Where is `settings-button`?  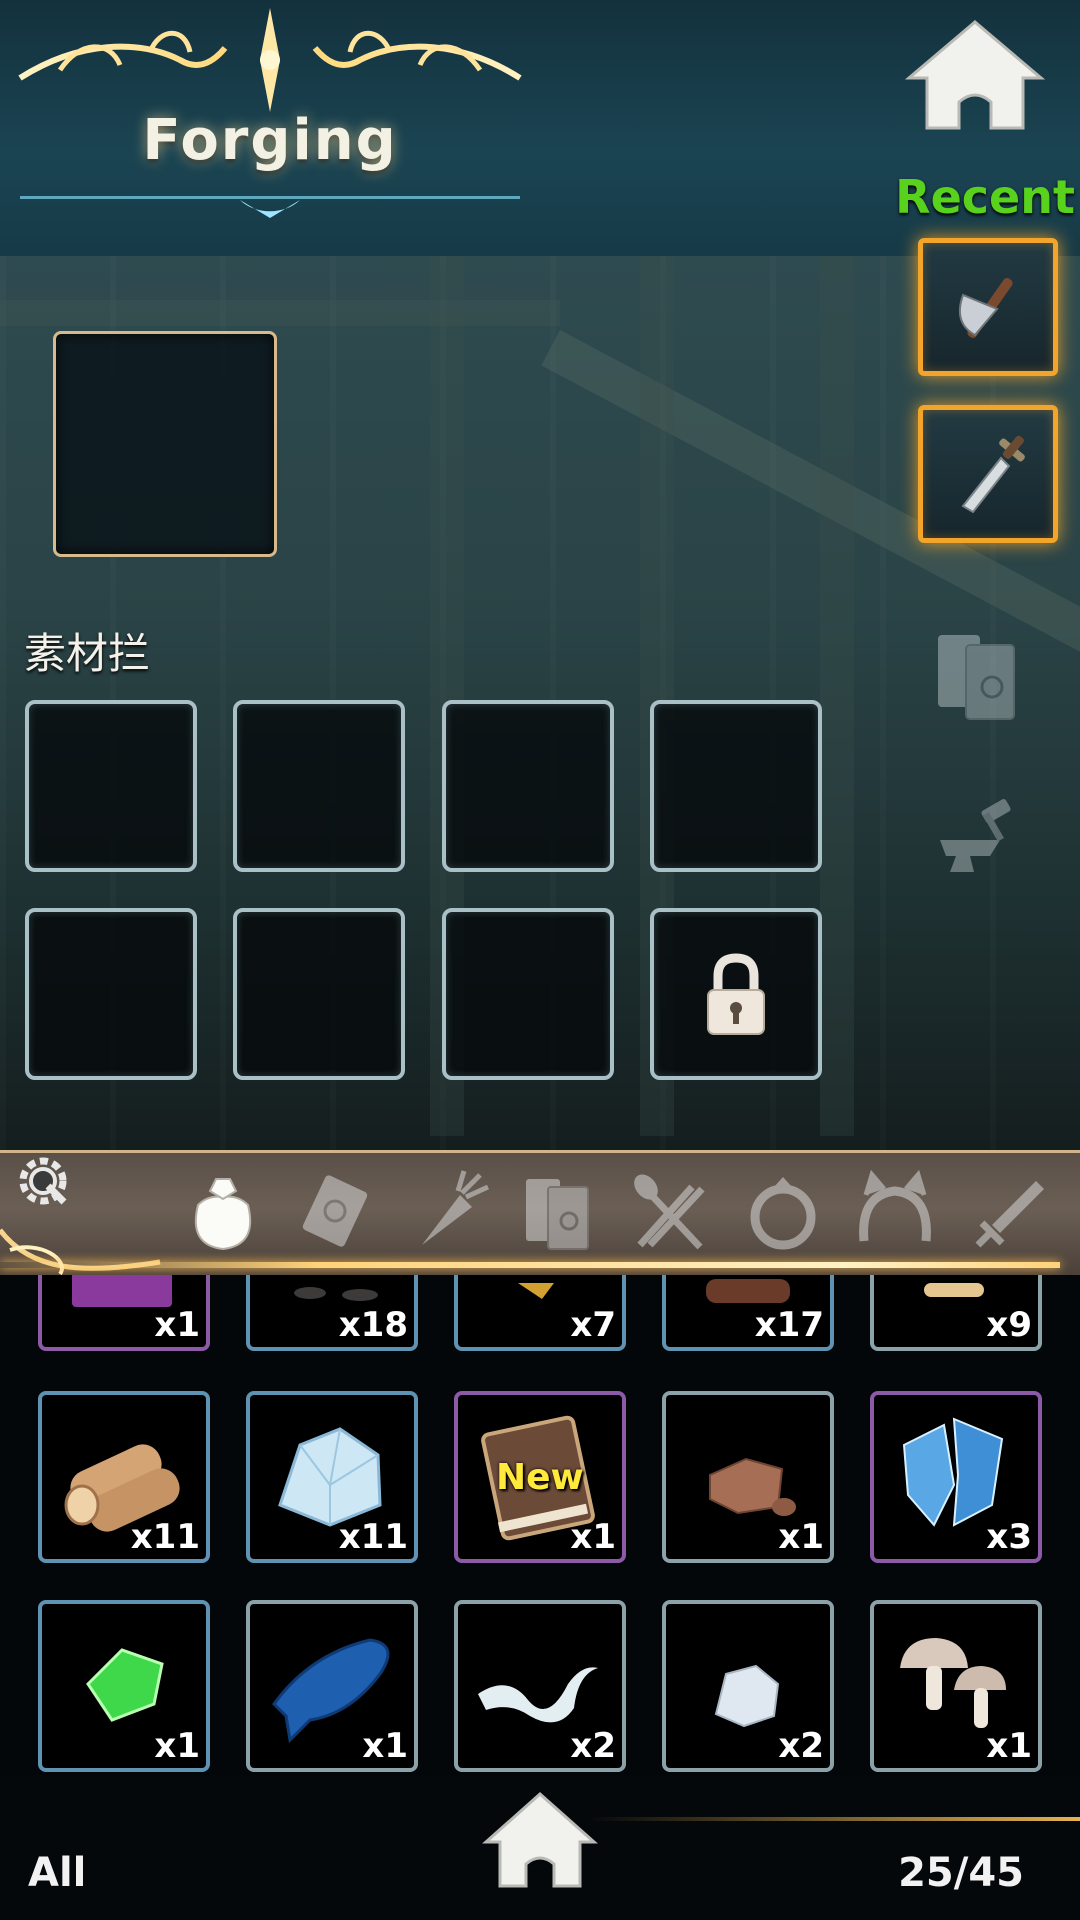 settings-button is located at coordinates (43, 1181).